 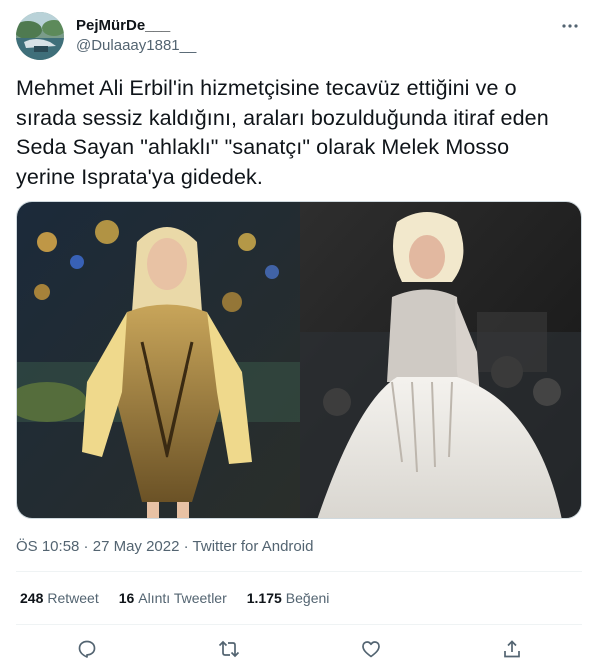 What do you see at coordinates (182, 598) in the screenshot?
I see `quotes-label: Alıntı Tweetler` at bounding box center [182, 598].